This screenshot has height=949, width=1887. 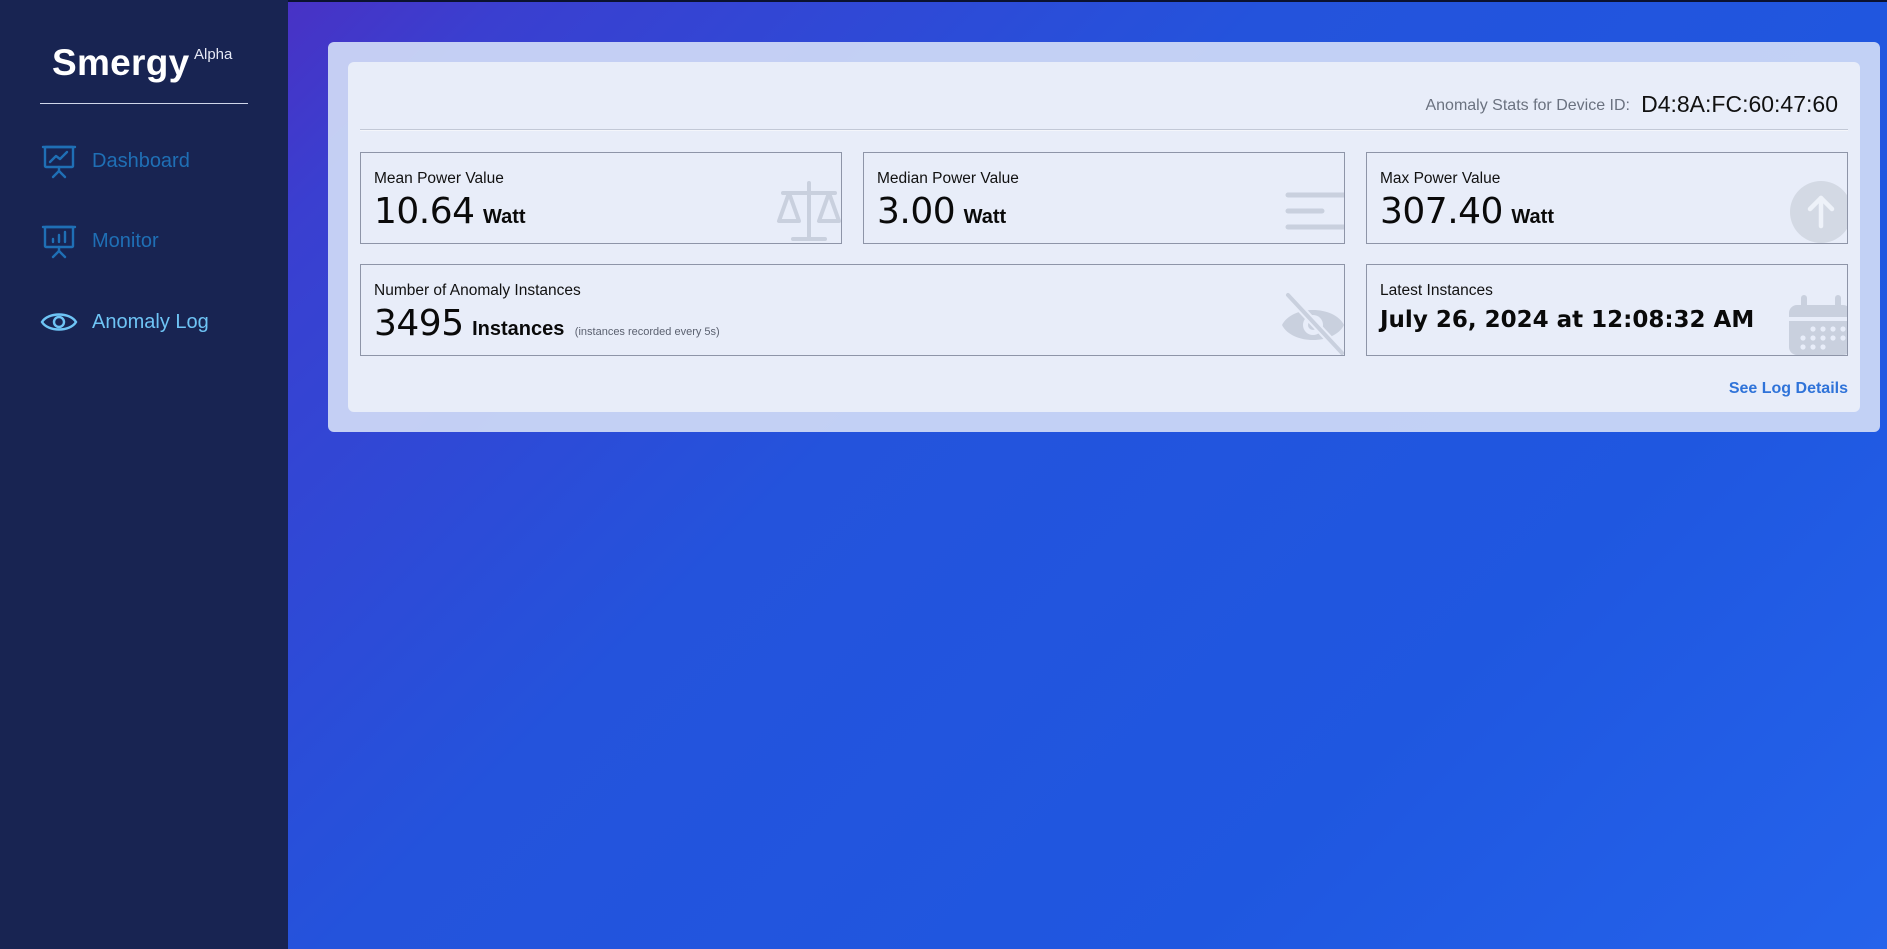 What do you see at coordinates (1527, 105) in the screenshot?
I see `device-id-label: Anomaly Stats for Device ID:` at bounding box center [1527, 105].